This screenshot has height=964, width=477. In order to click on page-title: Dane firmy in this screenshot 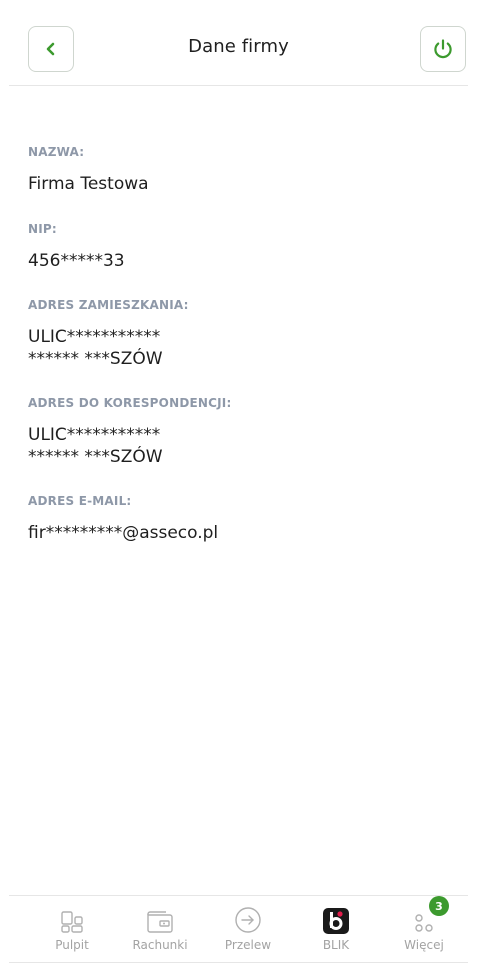, I will do `click(238, 46)`.